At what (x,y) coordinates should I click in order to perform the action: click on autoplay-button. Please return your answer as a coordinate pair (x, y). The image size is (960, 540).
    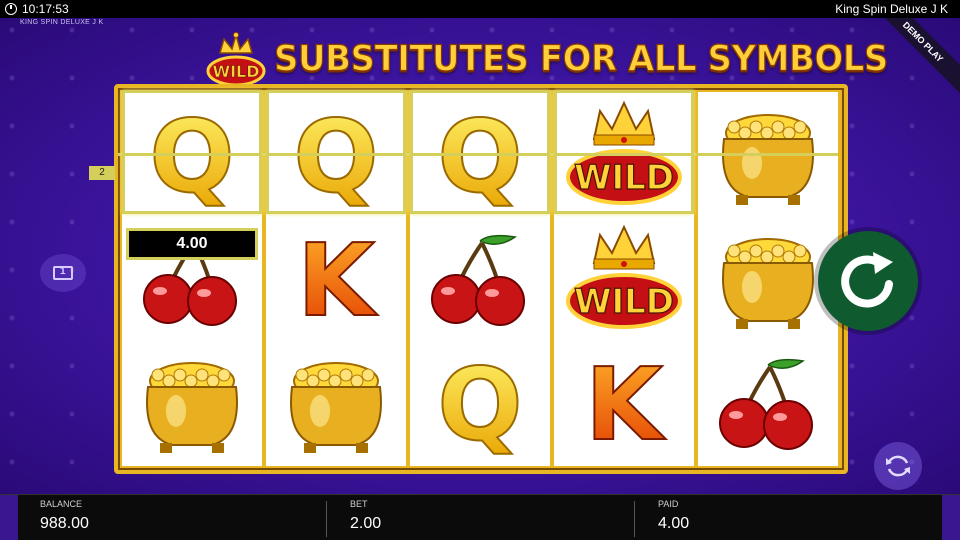
    Looking at the image, I should click on (898, 466).